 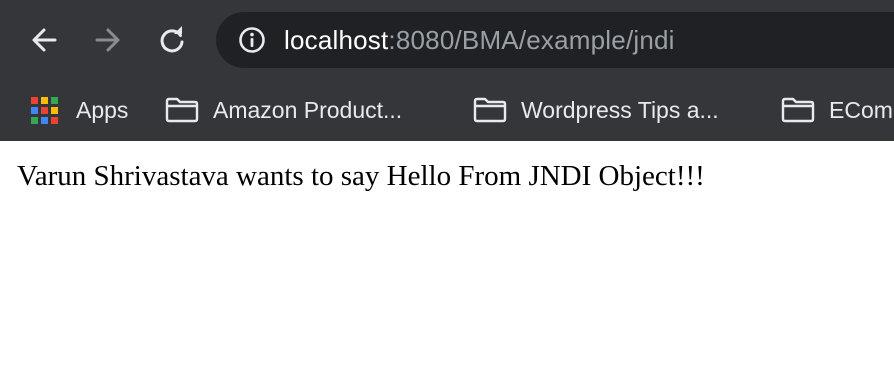 What do you see at coordinates (252, 40) in the screenshot?
I see `info-icon` at bounding box center [252, 40].